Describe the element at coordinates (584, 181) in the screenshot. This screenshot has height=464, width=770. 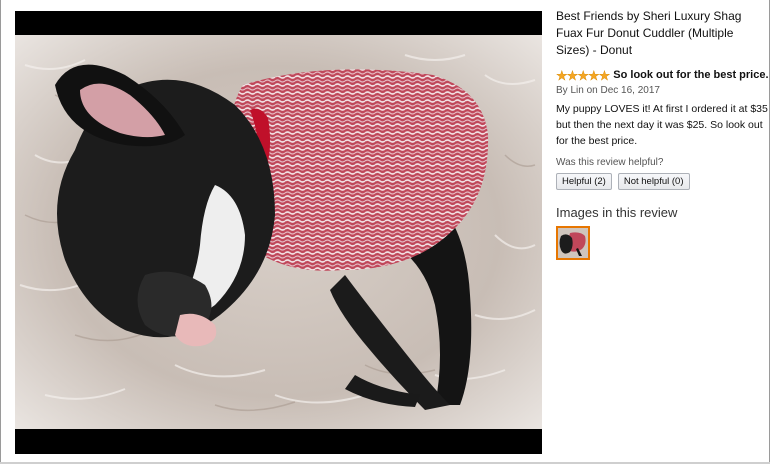
I see `helpful-button: Helpful (2)` at that location.